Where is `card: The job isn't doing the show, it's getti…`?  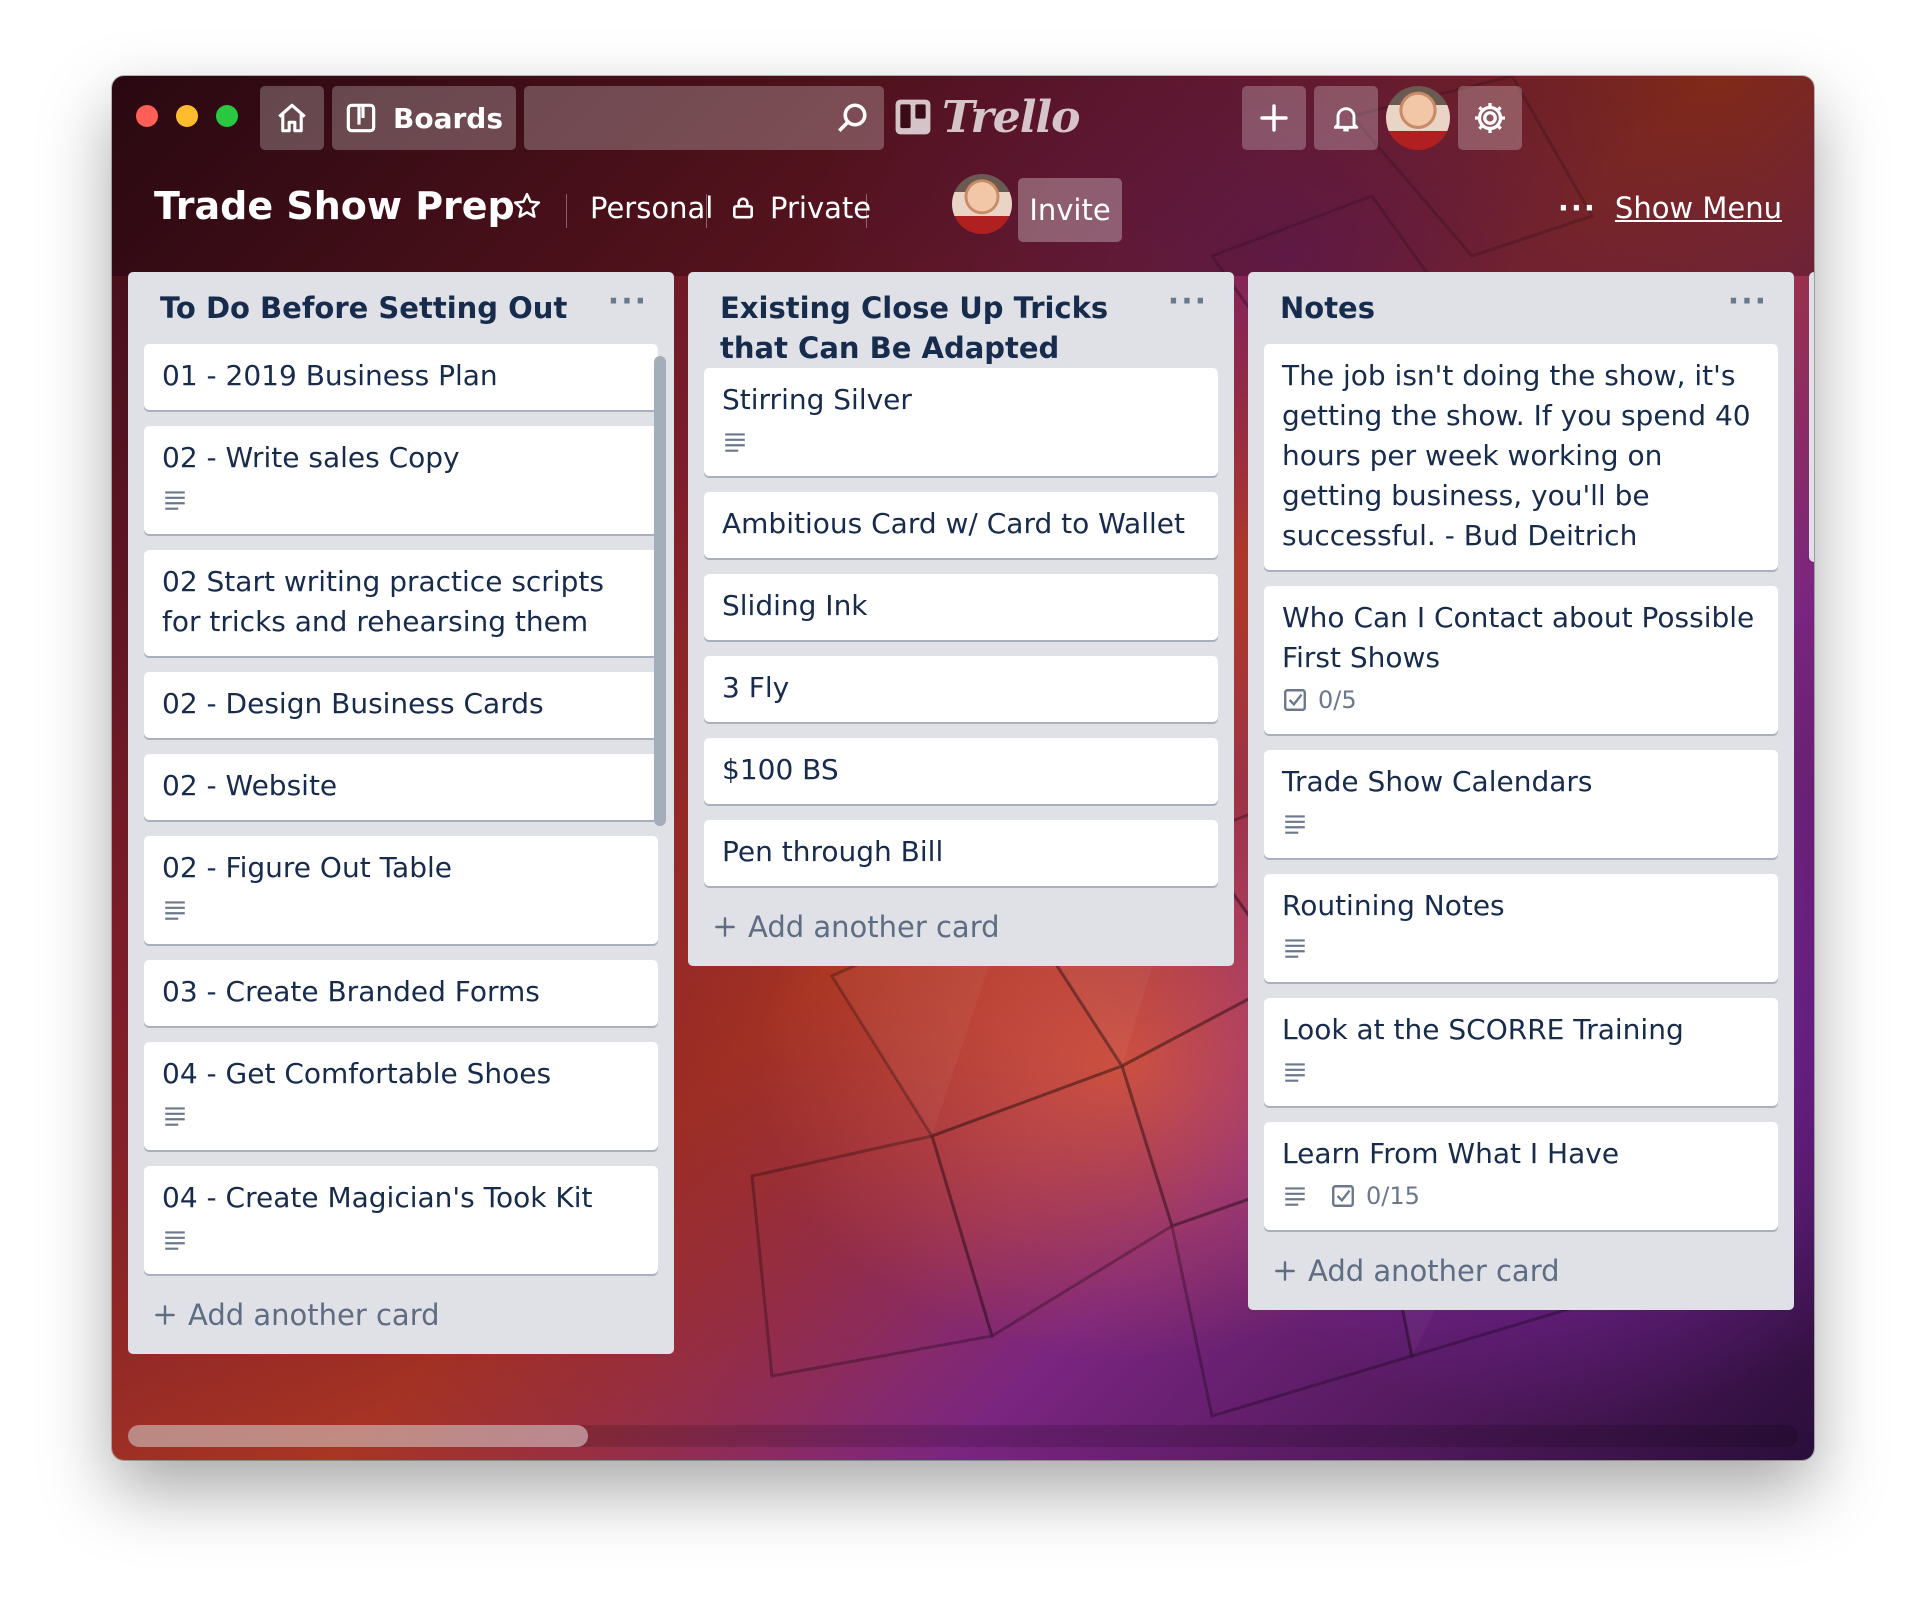
card: The job isn't doing the show, it's getti… is located at coordinates (1521, 457).